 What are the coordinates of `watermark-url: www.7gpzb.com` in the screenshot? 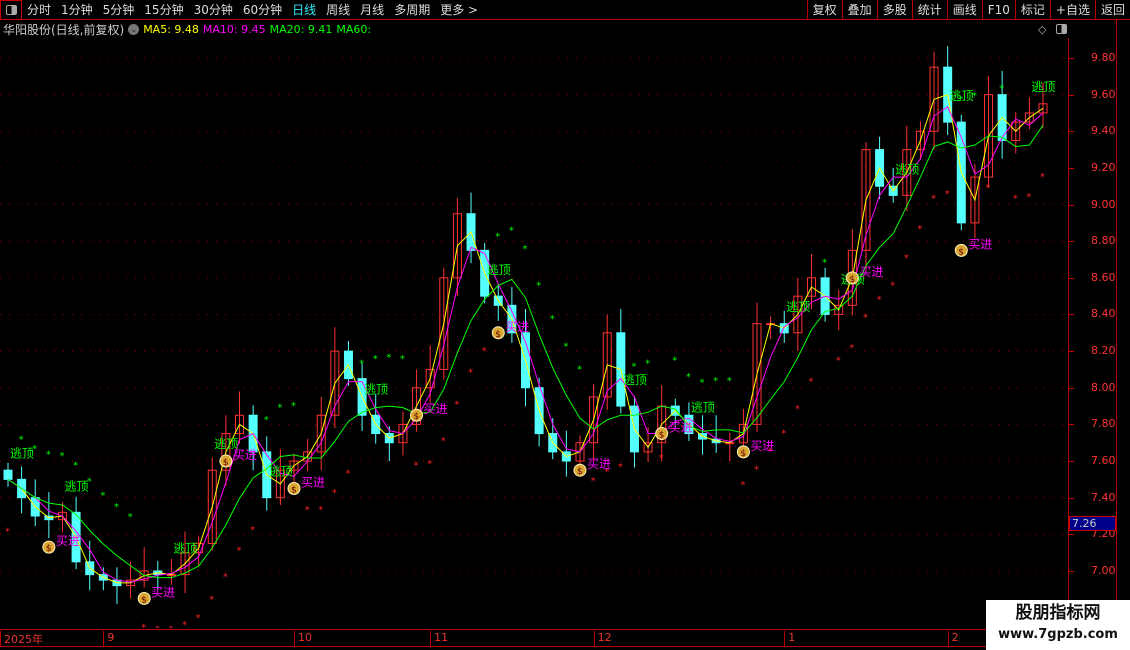 It's located at (1058, 634).